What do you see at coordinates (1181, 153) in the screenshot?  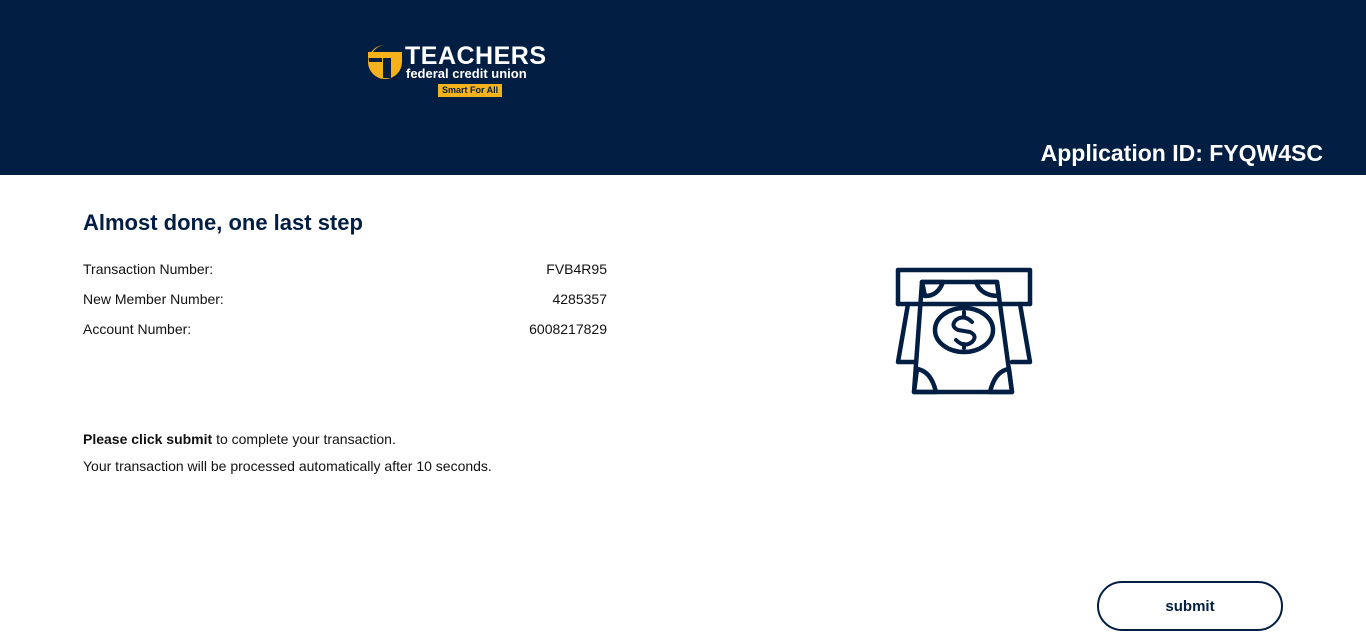 I see `application-id: Application ID: FYQW4SC` at bounding box center [1181, 153].